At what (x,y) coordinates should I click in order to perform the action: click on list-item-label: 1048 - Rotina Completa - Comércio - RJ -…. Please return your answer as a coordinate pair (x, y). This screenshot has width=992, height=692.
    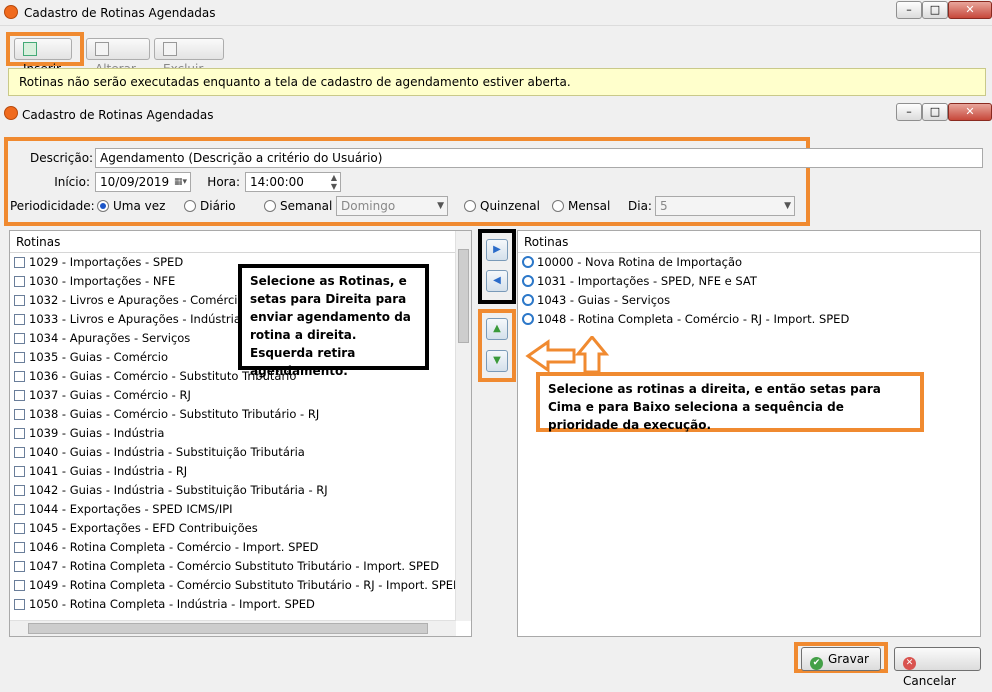
    Looking at the image, I should click on (693, 319).